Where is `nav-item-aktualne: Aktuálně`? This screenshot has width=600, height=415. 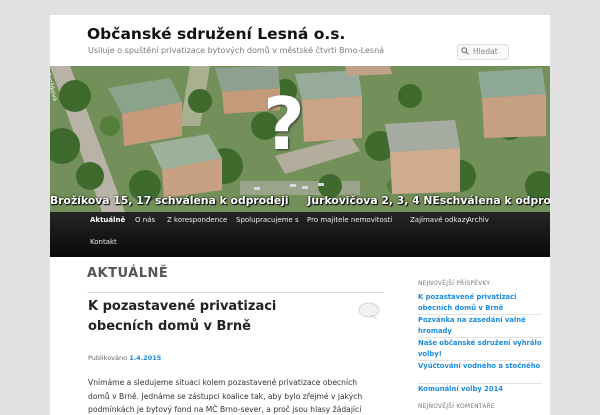
nav-item-aktualne: Aktuálně is located at coordinates (107, 220).